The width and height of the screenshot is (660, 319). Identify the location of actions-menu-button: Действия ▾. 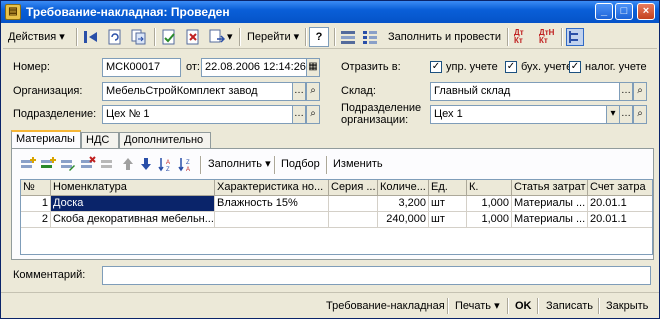
(36, 37).